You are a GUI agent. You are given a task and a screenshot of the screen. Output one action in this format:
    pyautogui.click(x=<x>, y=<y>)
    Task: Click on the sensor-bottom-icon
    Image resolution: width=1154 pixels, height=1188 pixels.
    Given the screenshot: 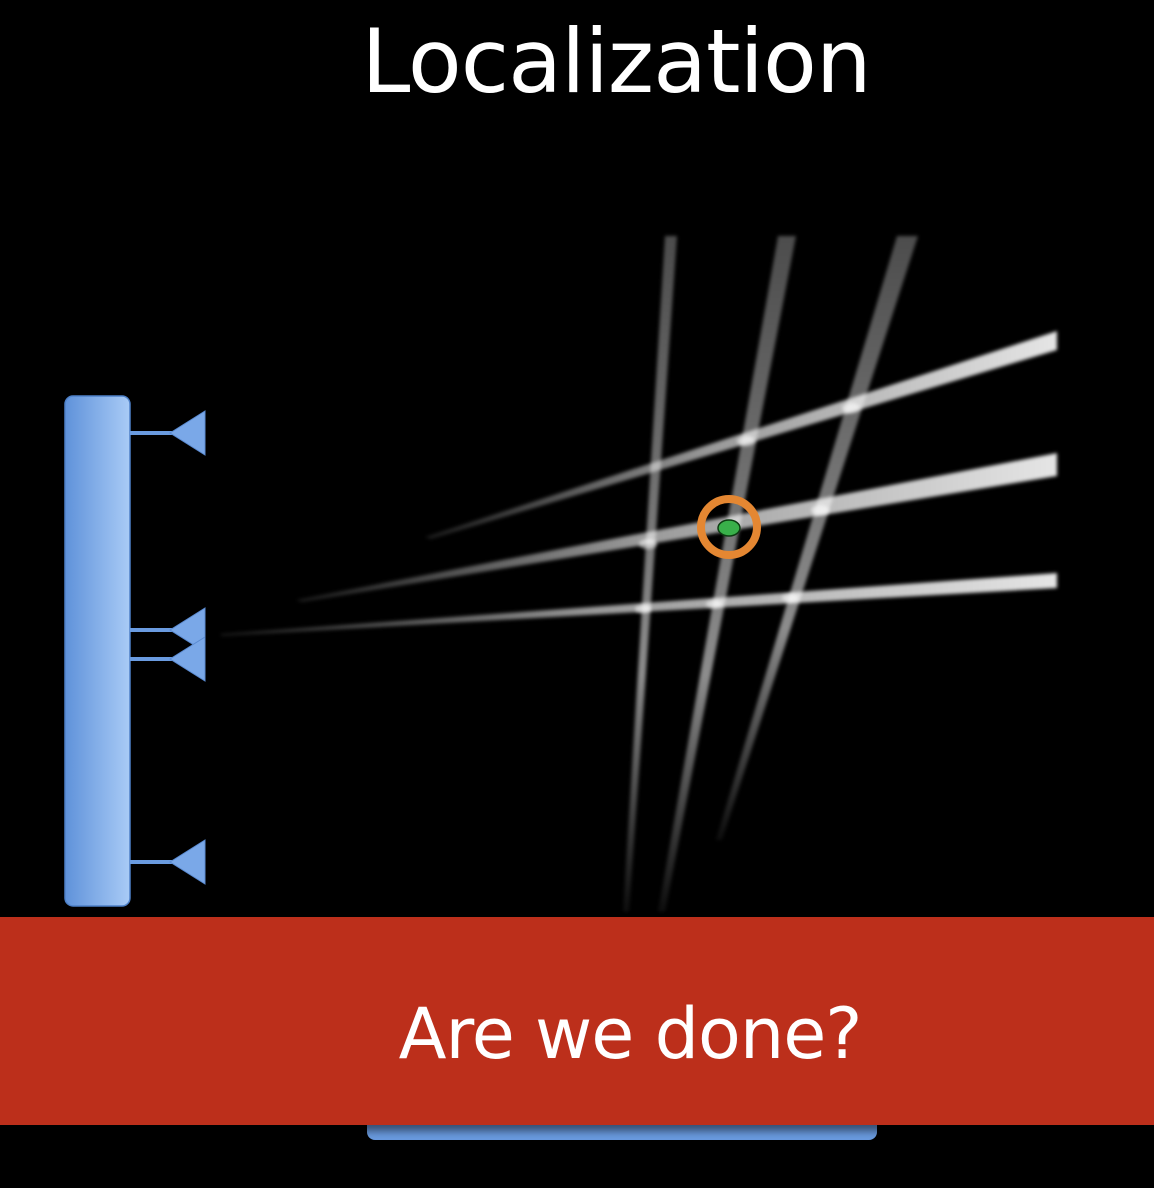 What is the action you would take?
    pyautogui.click(x=168, y=862)
    